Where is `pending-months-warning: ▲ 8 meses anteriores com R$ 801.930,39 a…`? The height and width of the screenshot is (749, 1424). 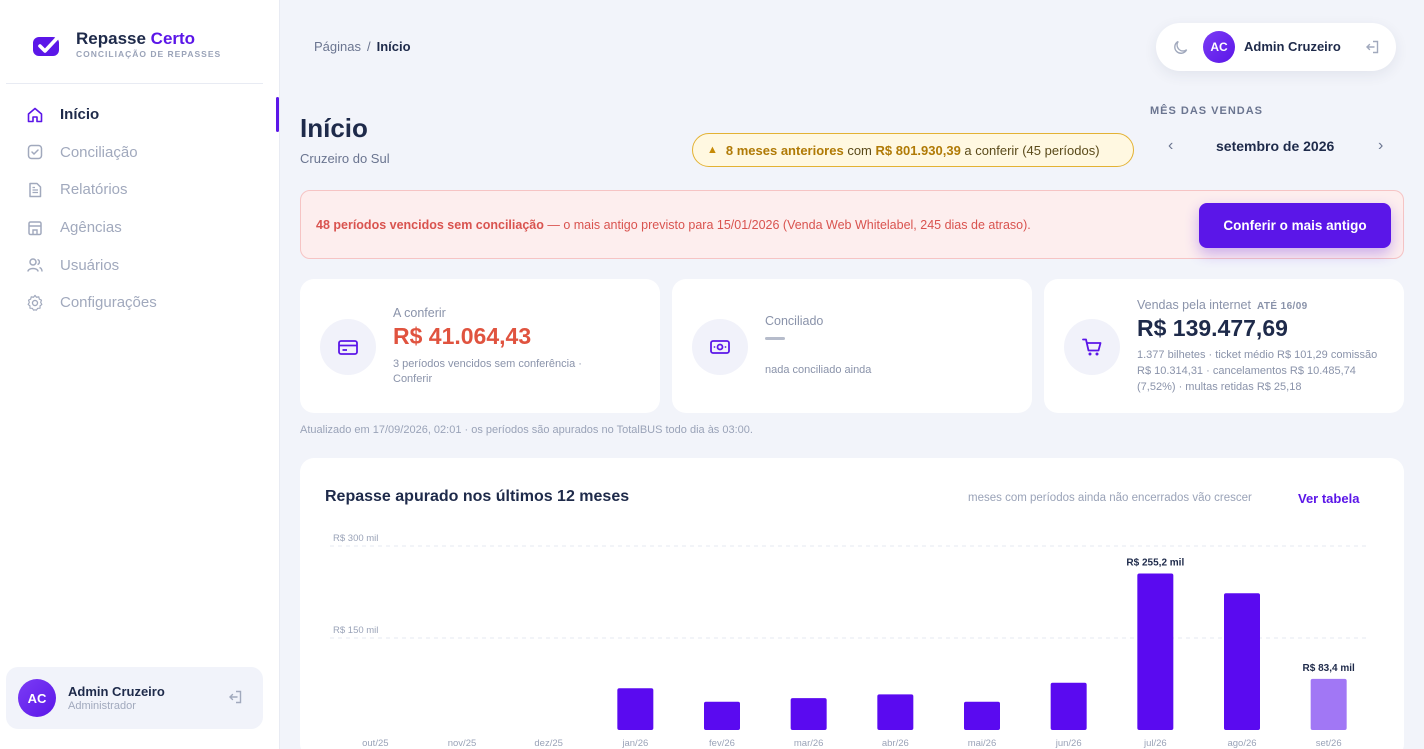
pending-months-warning: ▲ 8 meses anteriores com R$ 801.930,39 a… is located at coordinates (913, 150).